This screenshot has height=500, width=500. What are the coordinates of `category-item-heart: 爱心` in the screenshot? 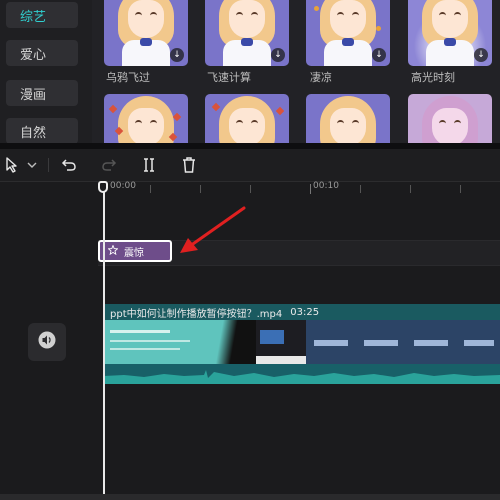 It's located at (42, 53).